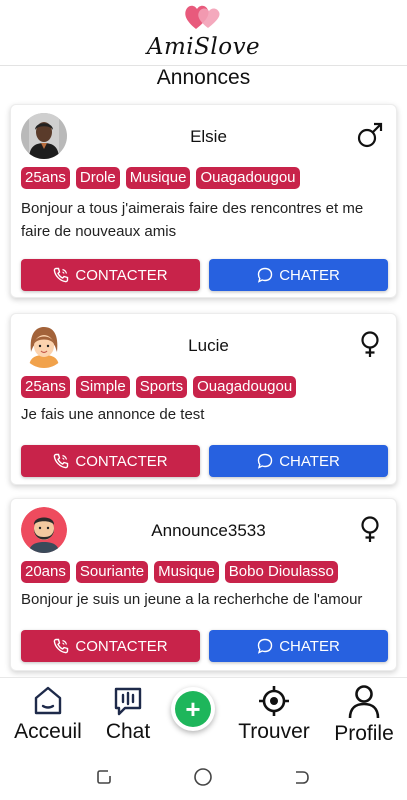 The image size is (407, 800). I want to click on home-circle-icon, so click(203, 777).